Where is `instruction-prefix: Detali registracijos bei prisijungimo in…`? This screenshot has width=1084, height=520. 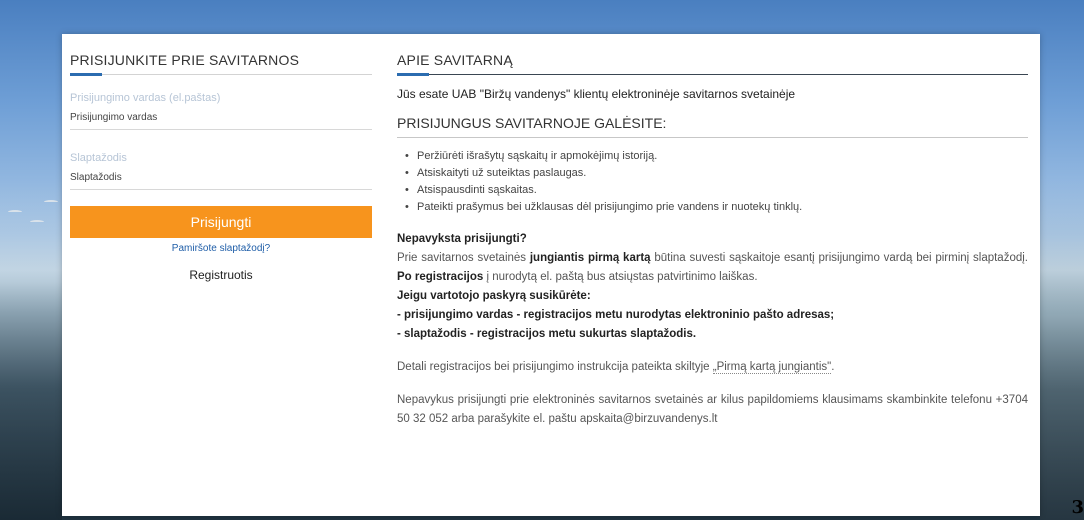
instruction-prefix: Detali registracijos bei prisijungimo in… is located at coordinates (555, 367).